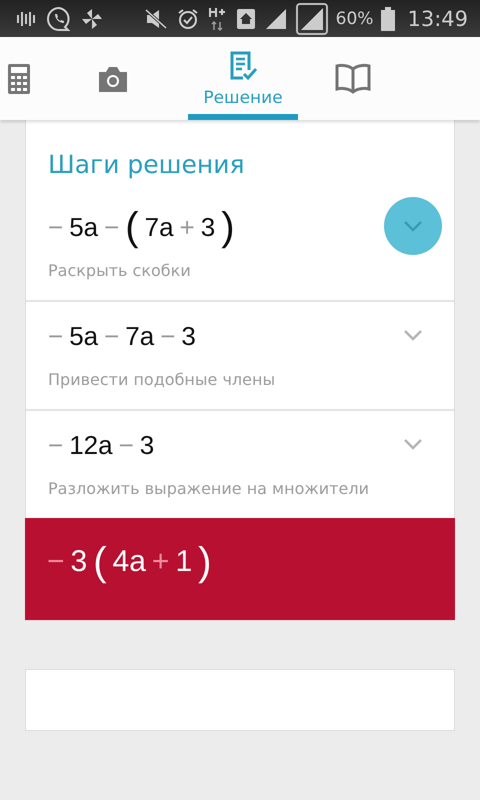 Image resolution: width=480 pixels, height=800 pixels. I want to click on result-expression: − 3(4a + 1), so click(129, 562).